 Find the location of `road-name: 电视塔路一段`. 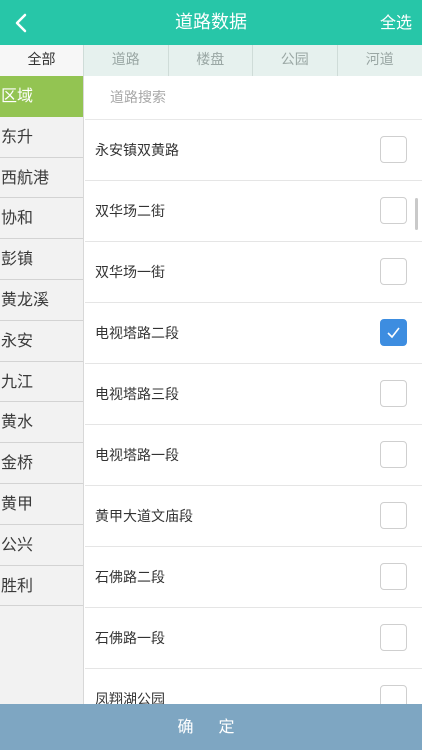

road-name: 电视塔路一段 is located at coordinates (137, 456).